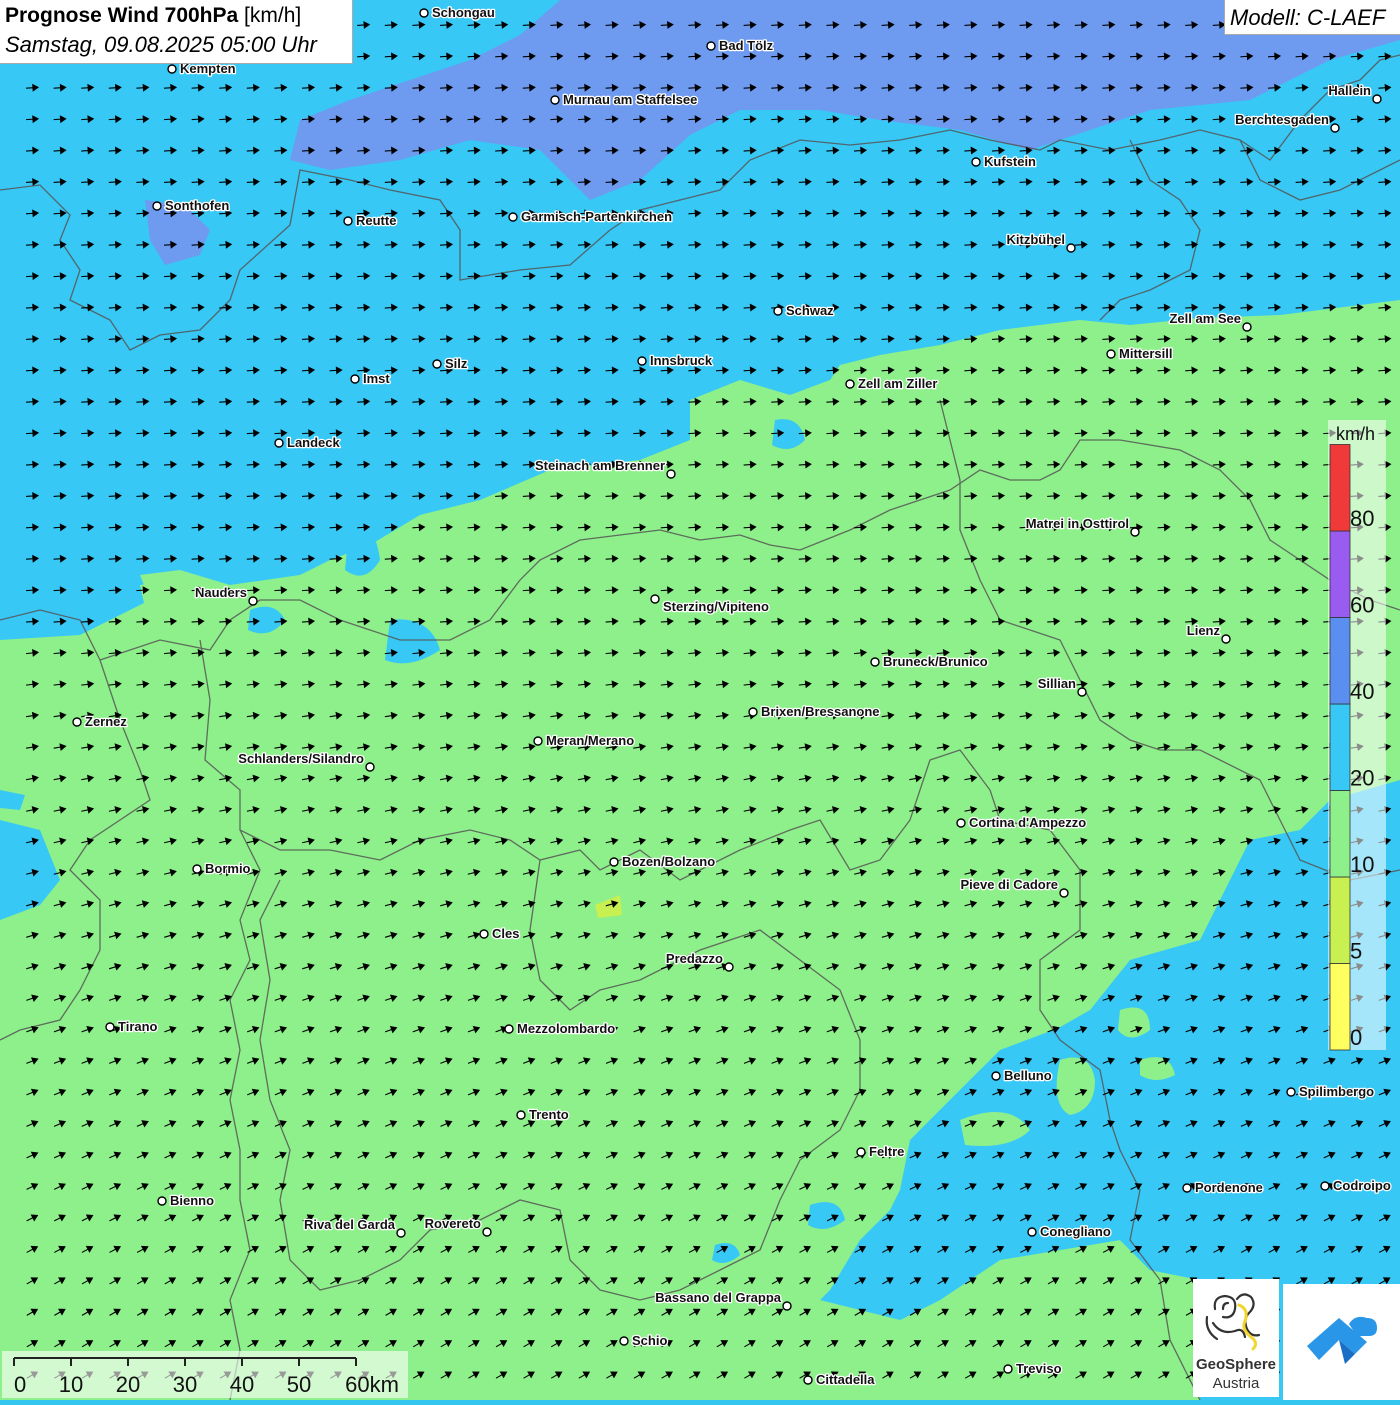  What do you see at coordinates (694, 958) in the screenshot?
I see `city-label: Predazzo` at bounding box center [694, 958].